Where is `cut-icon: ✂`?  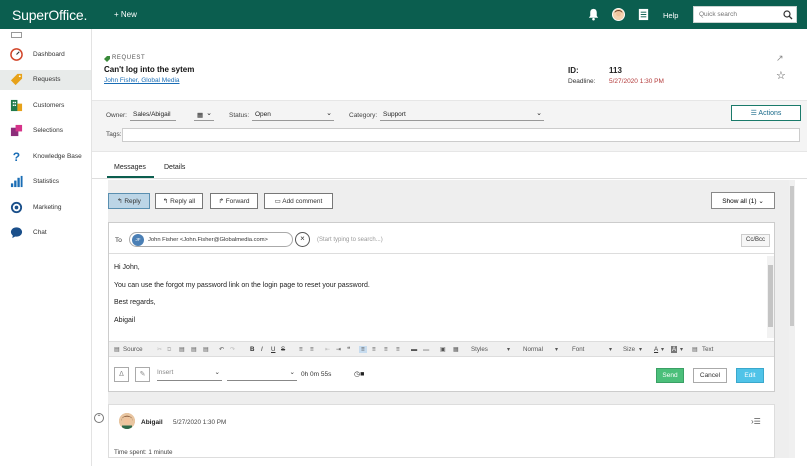 cut-icon: ✂ is located at coordinates (159, 349).